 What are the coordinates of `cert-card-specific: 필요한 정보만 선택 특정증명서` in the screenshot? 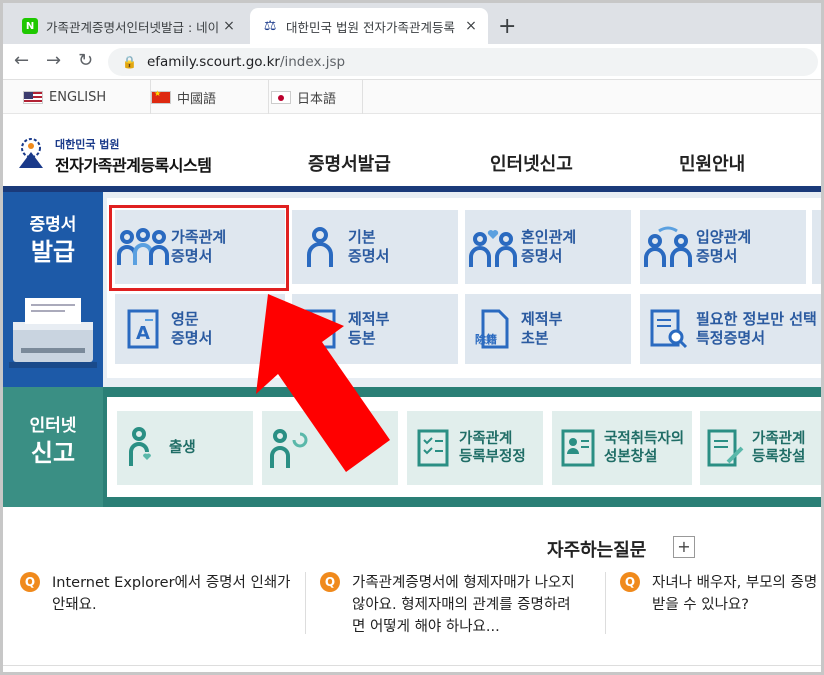 It's located at (730, 329).